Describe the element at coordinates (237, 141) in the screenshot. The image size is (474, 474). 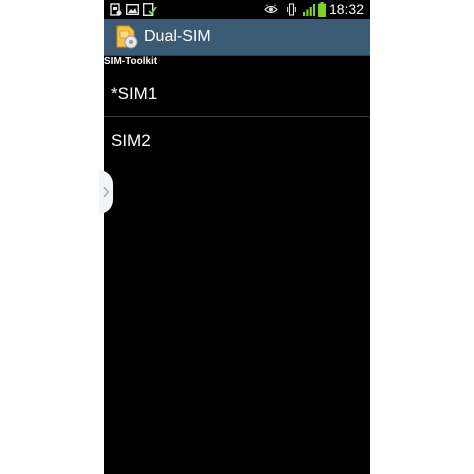
I see `list-item-sim2: SIM2` at that location.